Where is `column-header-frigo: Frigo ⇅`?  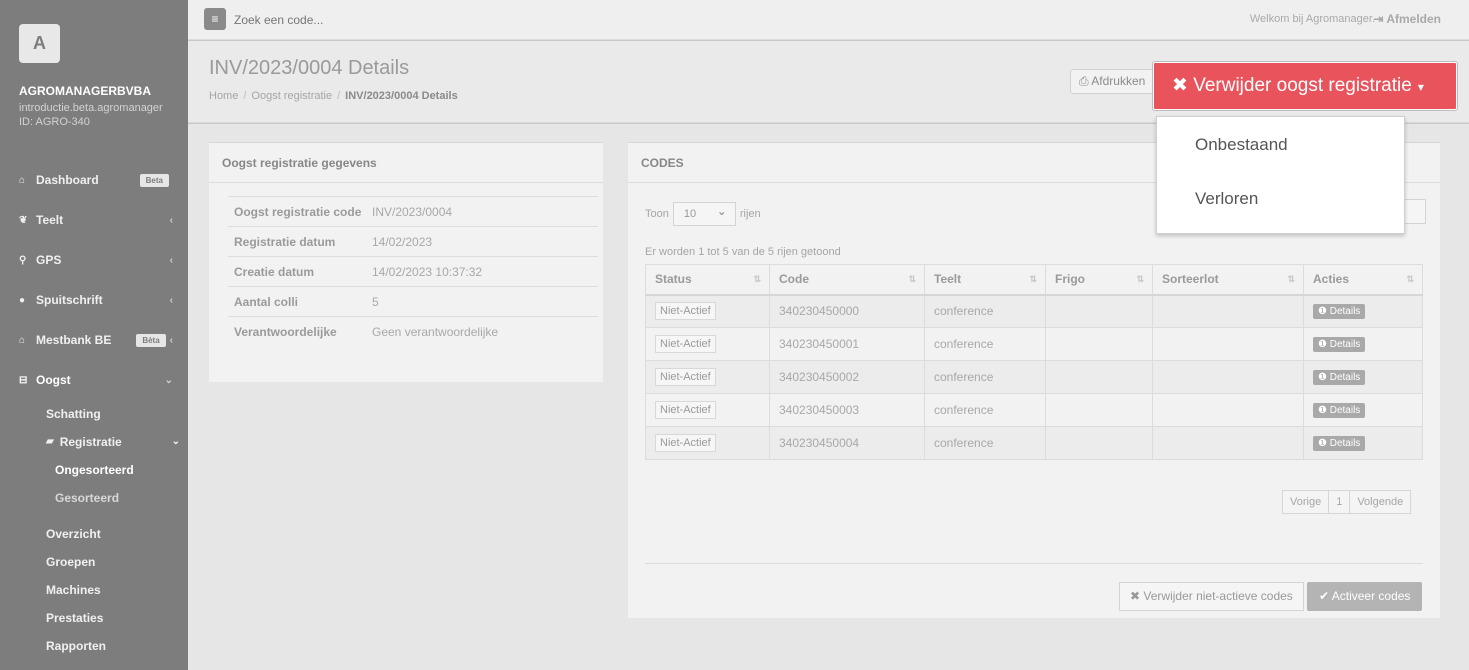 column-header-frigo: Frigo ⇅ is located at coordinates (1099, 280).